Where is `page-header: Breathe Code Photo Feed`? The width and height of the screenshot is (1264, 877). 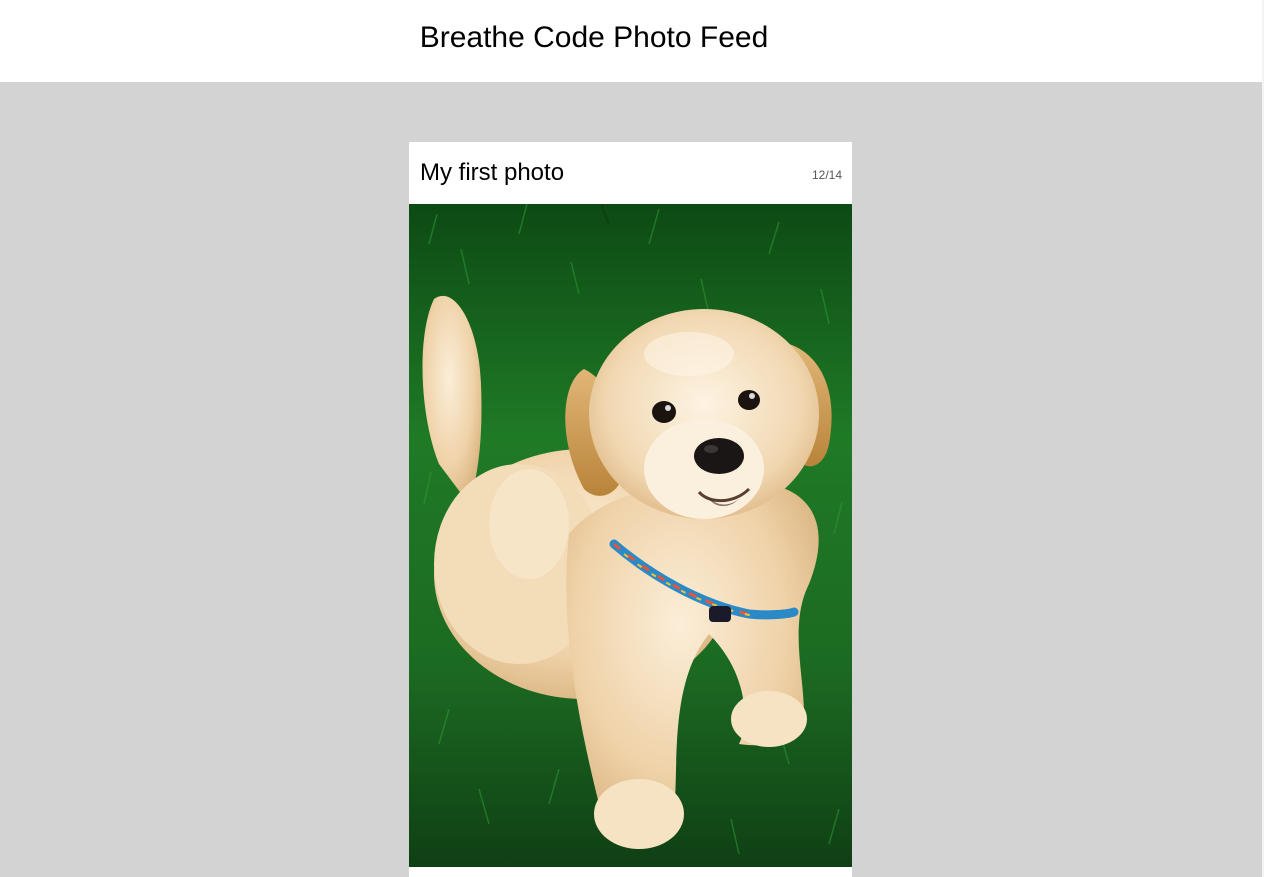
page-header: Breathe Code Photo Feed is located at coordinates (631, 41).